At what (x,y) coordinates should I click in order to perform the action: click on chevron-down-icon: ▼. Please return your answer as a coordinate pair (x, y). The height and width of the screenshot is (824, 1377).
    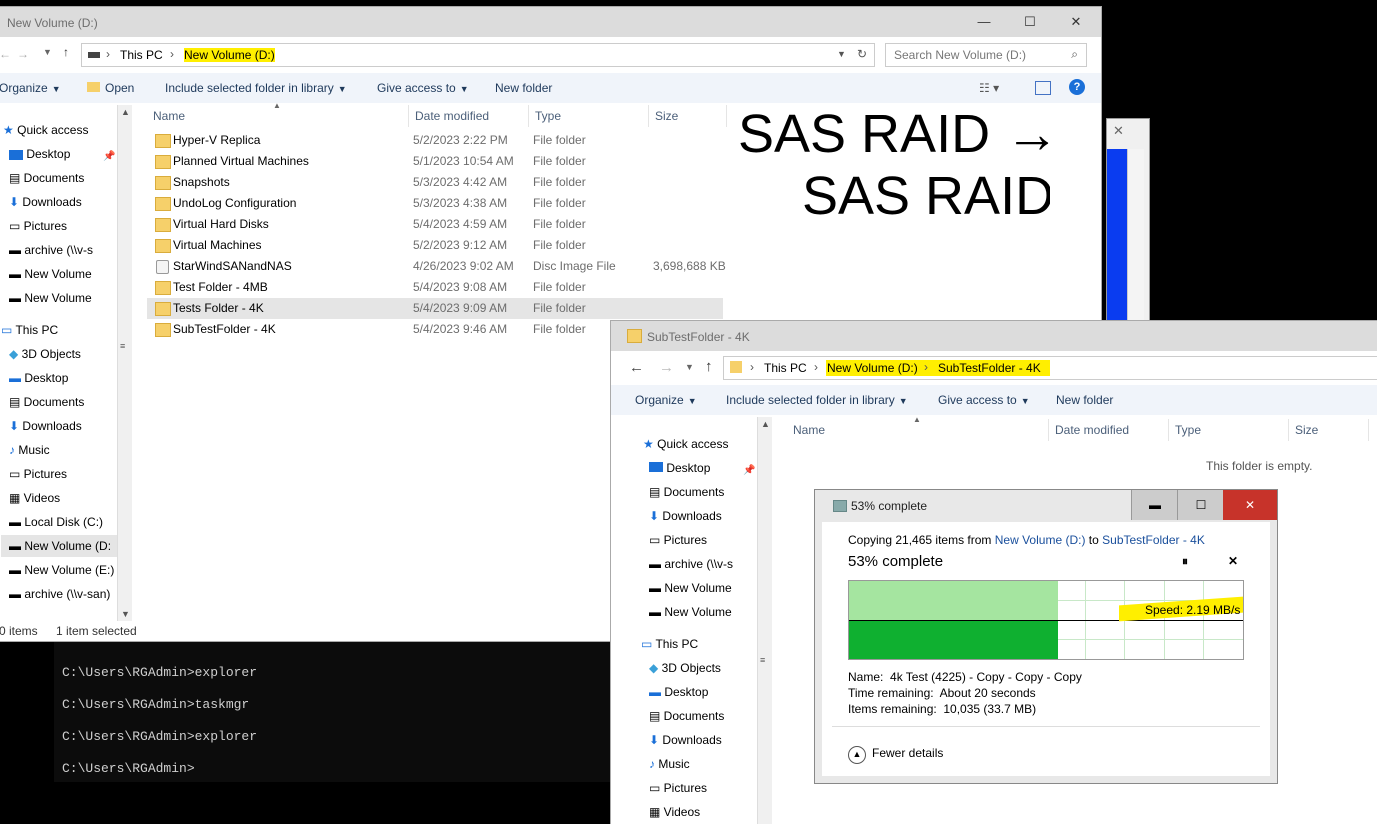
    Looking at the image, I should click on (841, 54).